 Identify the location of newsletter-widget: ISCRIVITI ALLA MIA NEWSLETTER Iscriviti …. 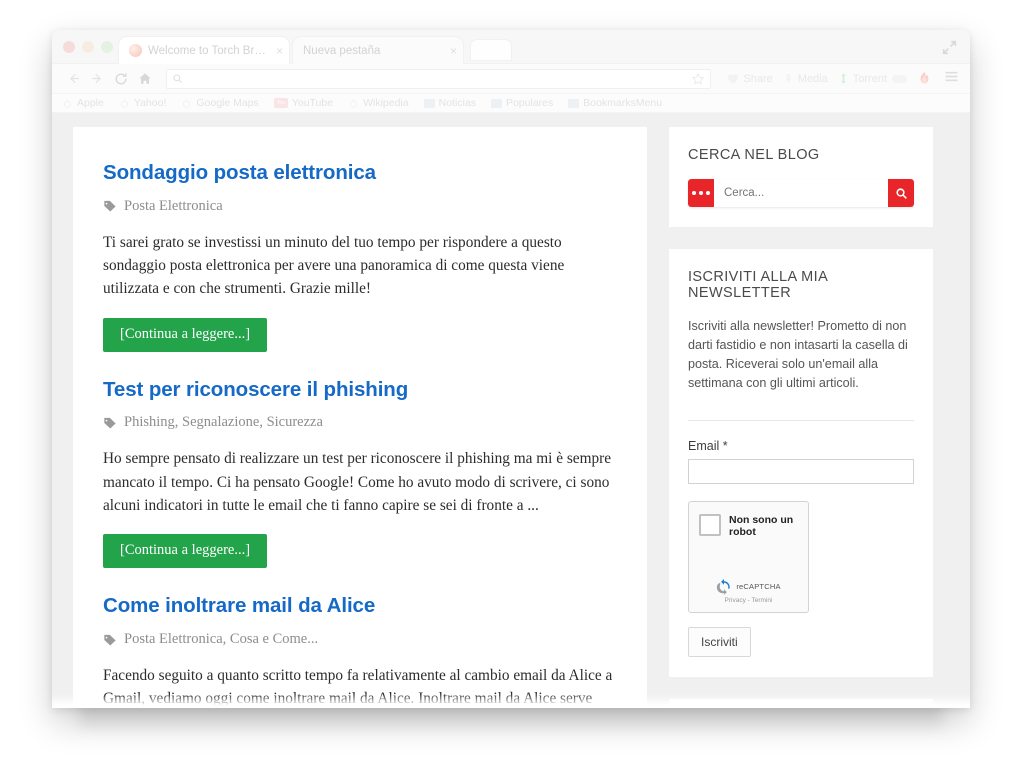
(801, 463).